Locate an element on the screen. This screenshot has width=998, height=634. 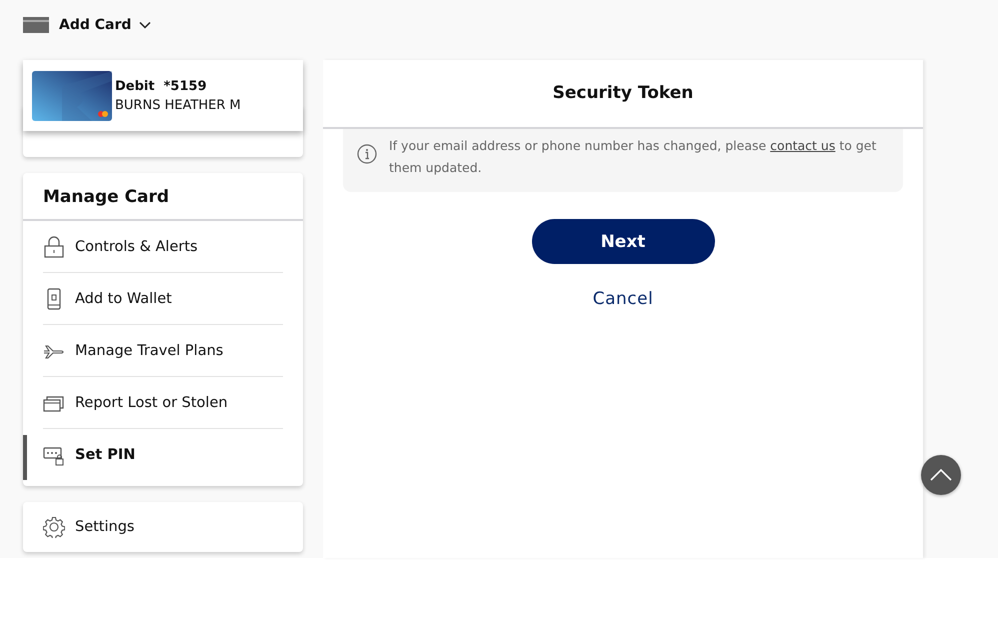
scroll-to-top-button is located at coordinates (941, 475).